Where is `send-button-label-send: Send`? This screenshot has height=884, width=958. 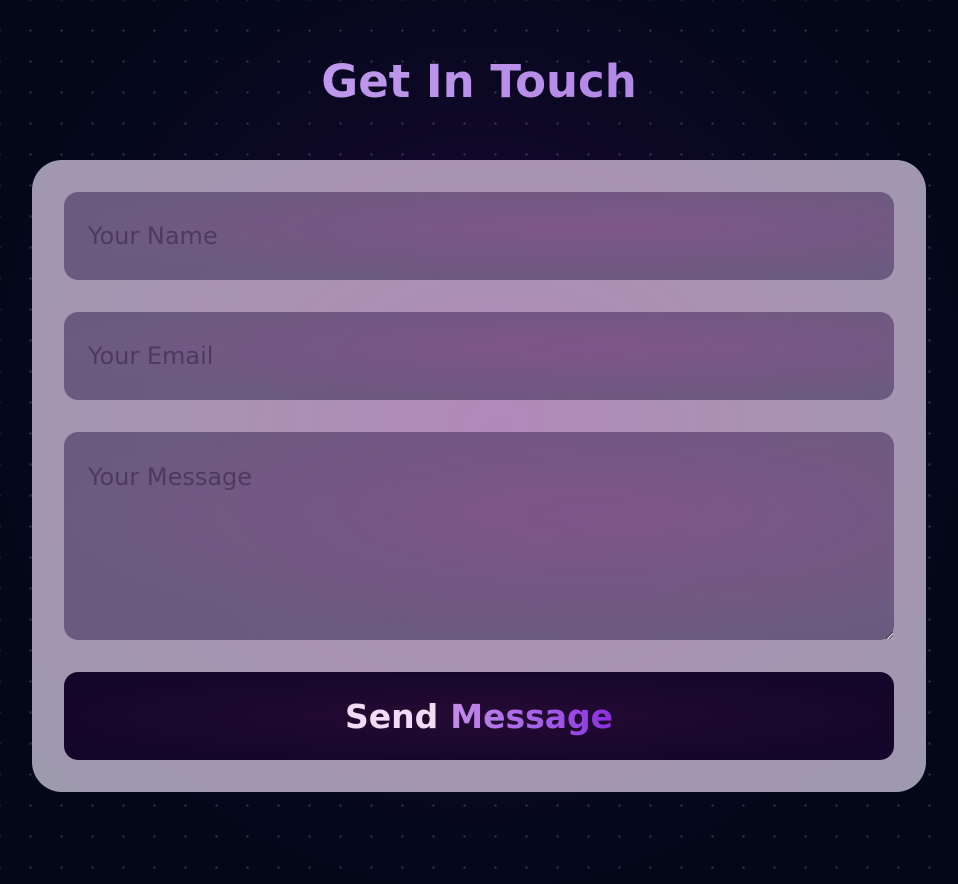 send-button-label-send: Send is located at coordinates (391, 716).